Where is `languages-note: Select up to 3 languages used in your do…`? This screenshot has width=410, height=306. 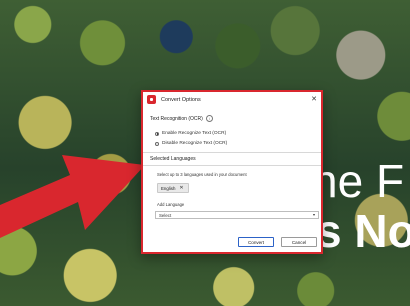 languages-note: Select up to 3 languages used in your do… is located at coordinates (202, 174).